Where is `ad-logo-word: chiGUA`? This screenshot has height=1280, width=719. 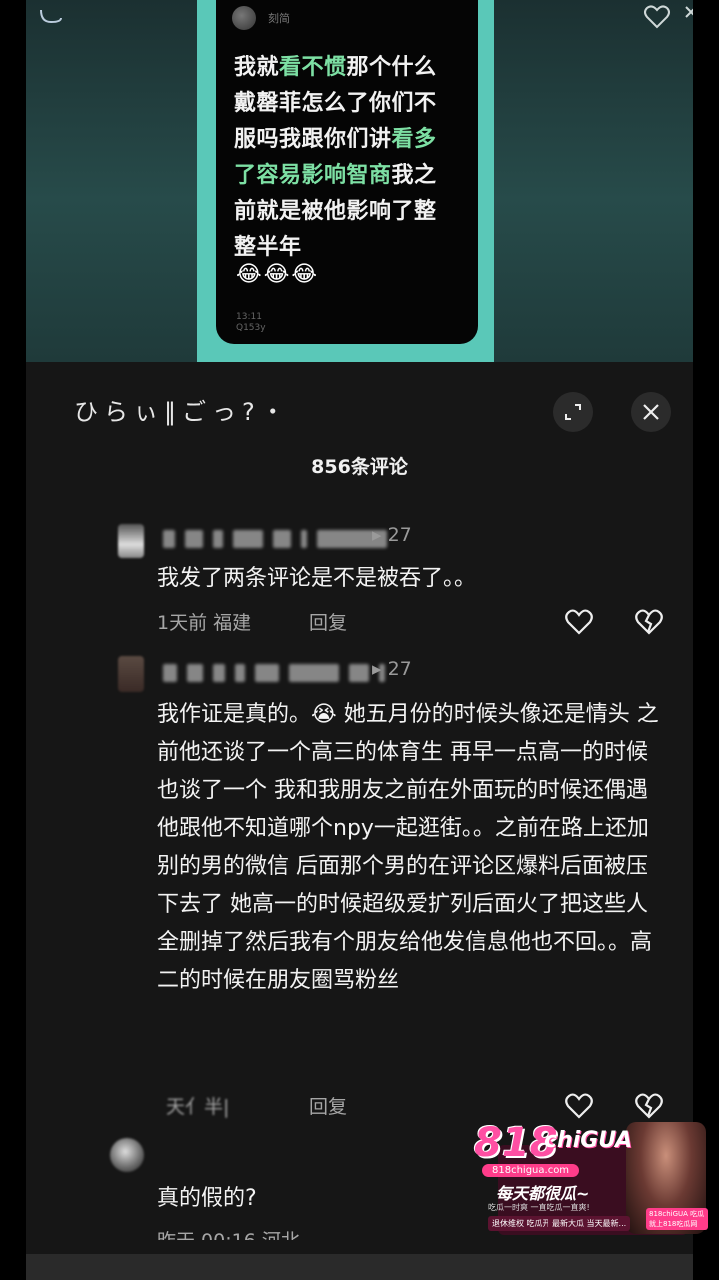 ad-logo-word: chiGUA is located at coordinates (588, 1140).